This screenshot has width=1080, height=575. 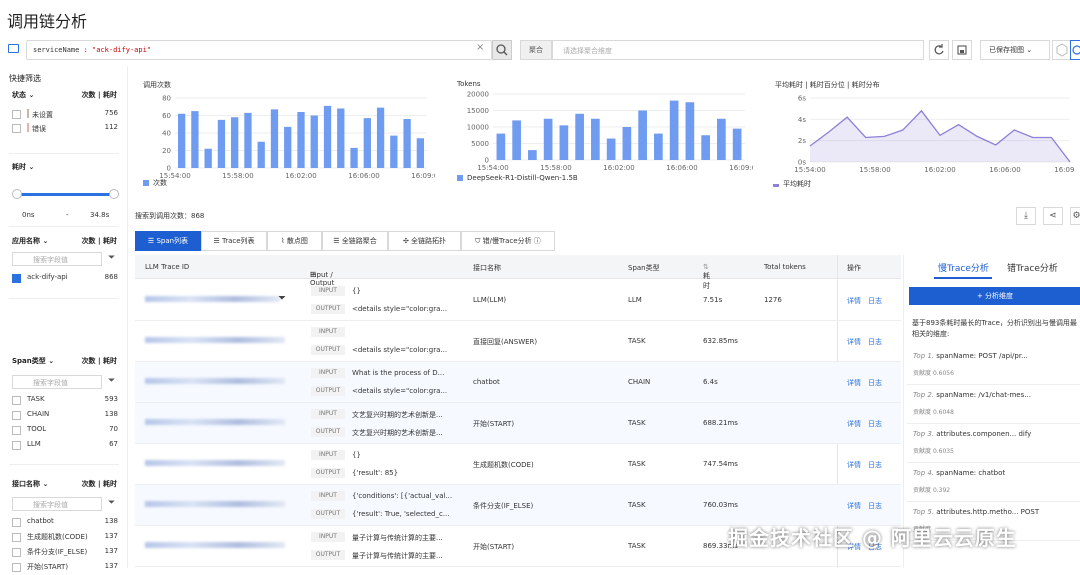 I want to click on share-button: ⋖, so click(x=1053, y=216).